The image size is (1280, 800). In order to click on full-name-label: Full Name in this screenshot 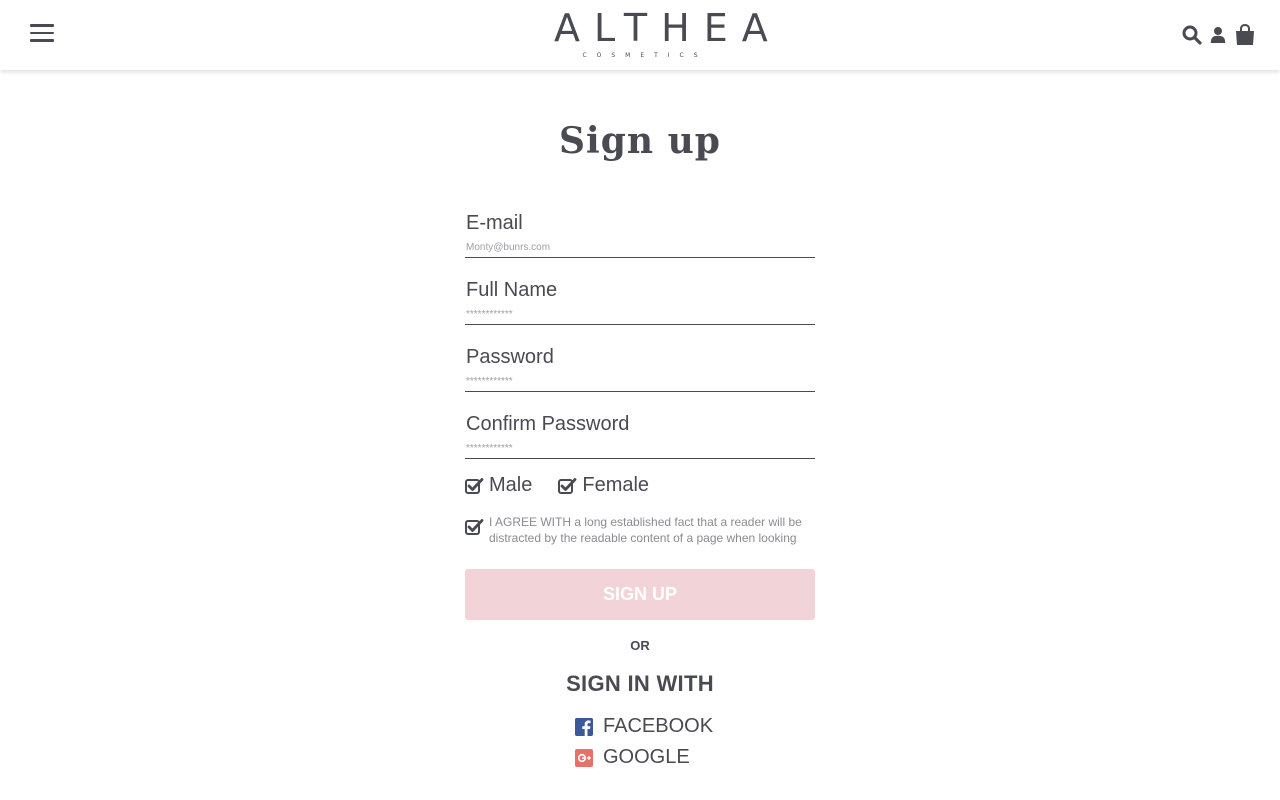, I will do `click(512, 290)`.